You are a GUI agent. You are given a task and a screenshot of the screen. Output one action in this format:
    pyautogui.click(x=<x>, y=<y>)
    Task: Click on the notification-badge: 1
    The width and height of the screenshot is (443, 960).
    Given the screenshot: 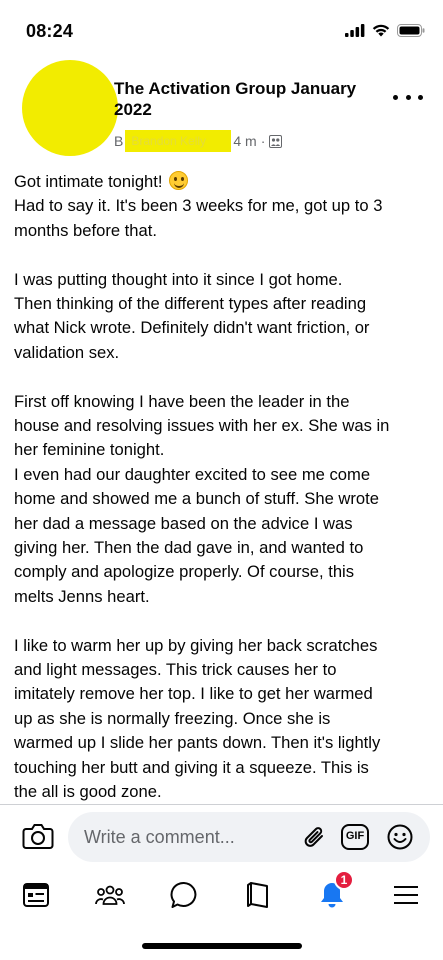 What is the action you would take?
    pyautogui.click(x=344, y=880)
    